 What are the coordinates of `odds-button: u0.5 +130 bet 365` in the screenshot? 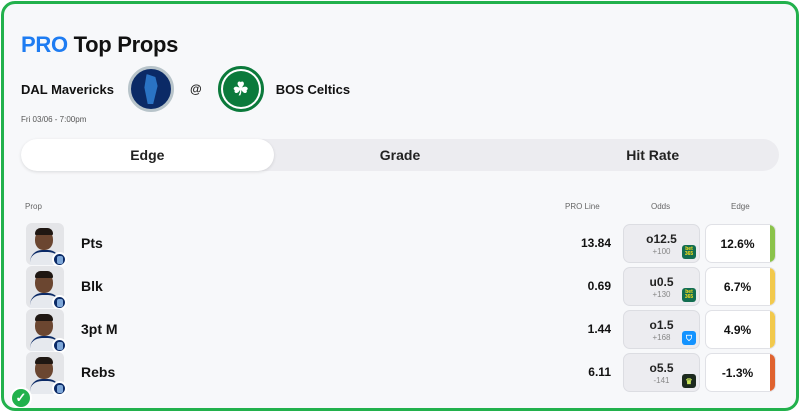 It's located at (661, 286).